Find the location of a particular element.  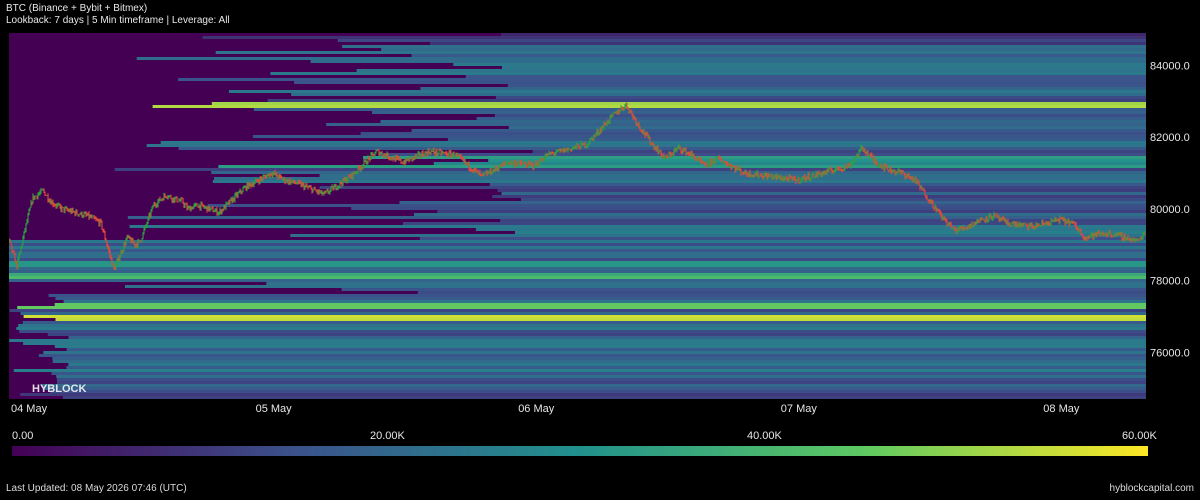

y-tick-label: 76000.0 is located at coordinates (1170, 353).